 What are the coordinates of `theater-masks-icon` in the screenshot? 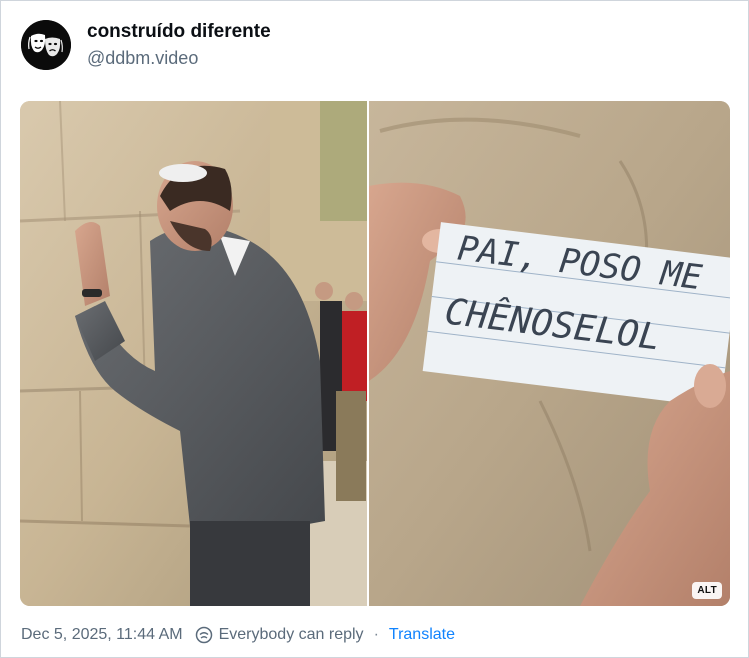 It's located at (46, 45).